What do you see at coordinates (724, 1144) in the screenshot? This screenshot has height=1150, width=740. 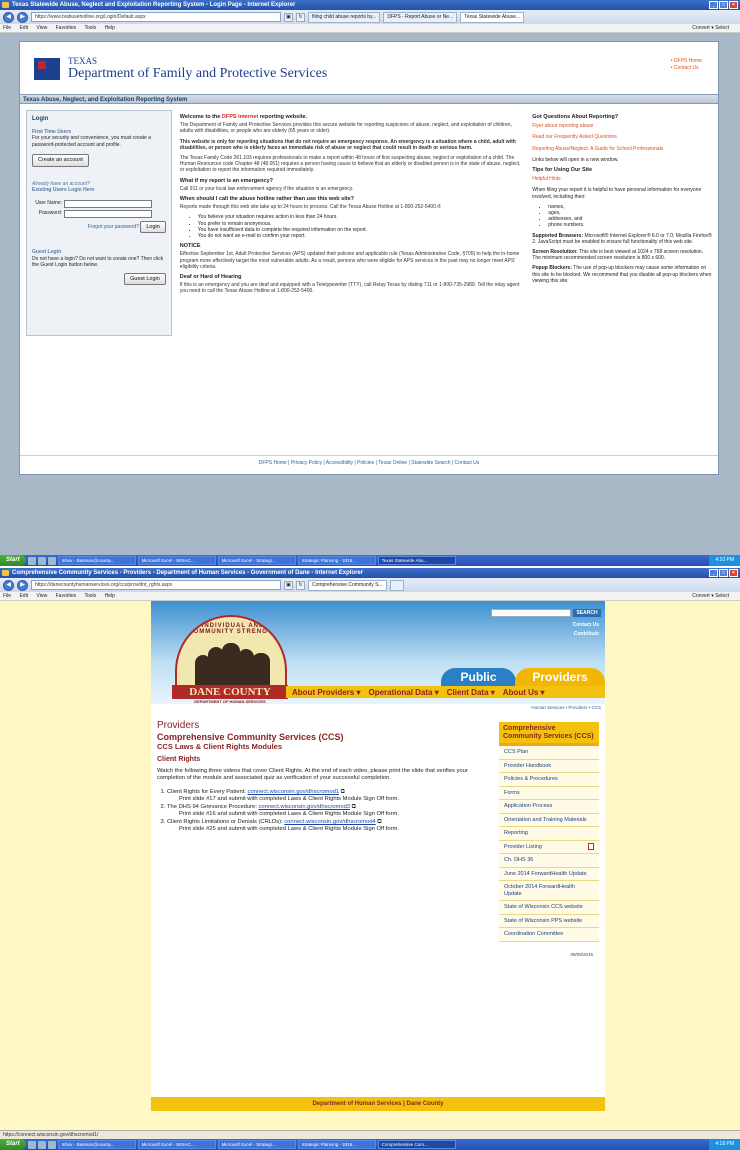 I see `system-clock: 4:18 PM` at bounding box center [724, 1144].